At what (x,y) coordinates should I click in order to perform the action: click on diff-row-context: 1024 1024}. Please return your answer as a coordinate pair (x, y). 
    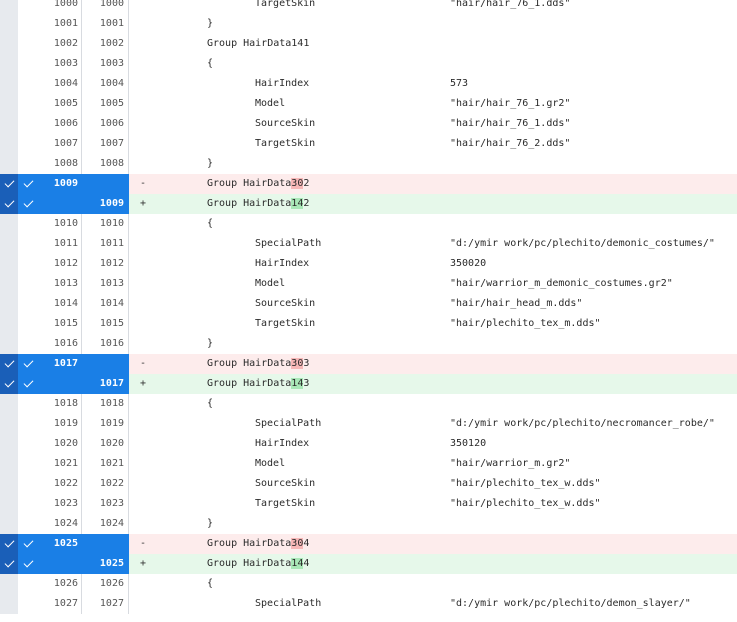
    Looking at the image, I should click on (368, 524).